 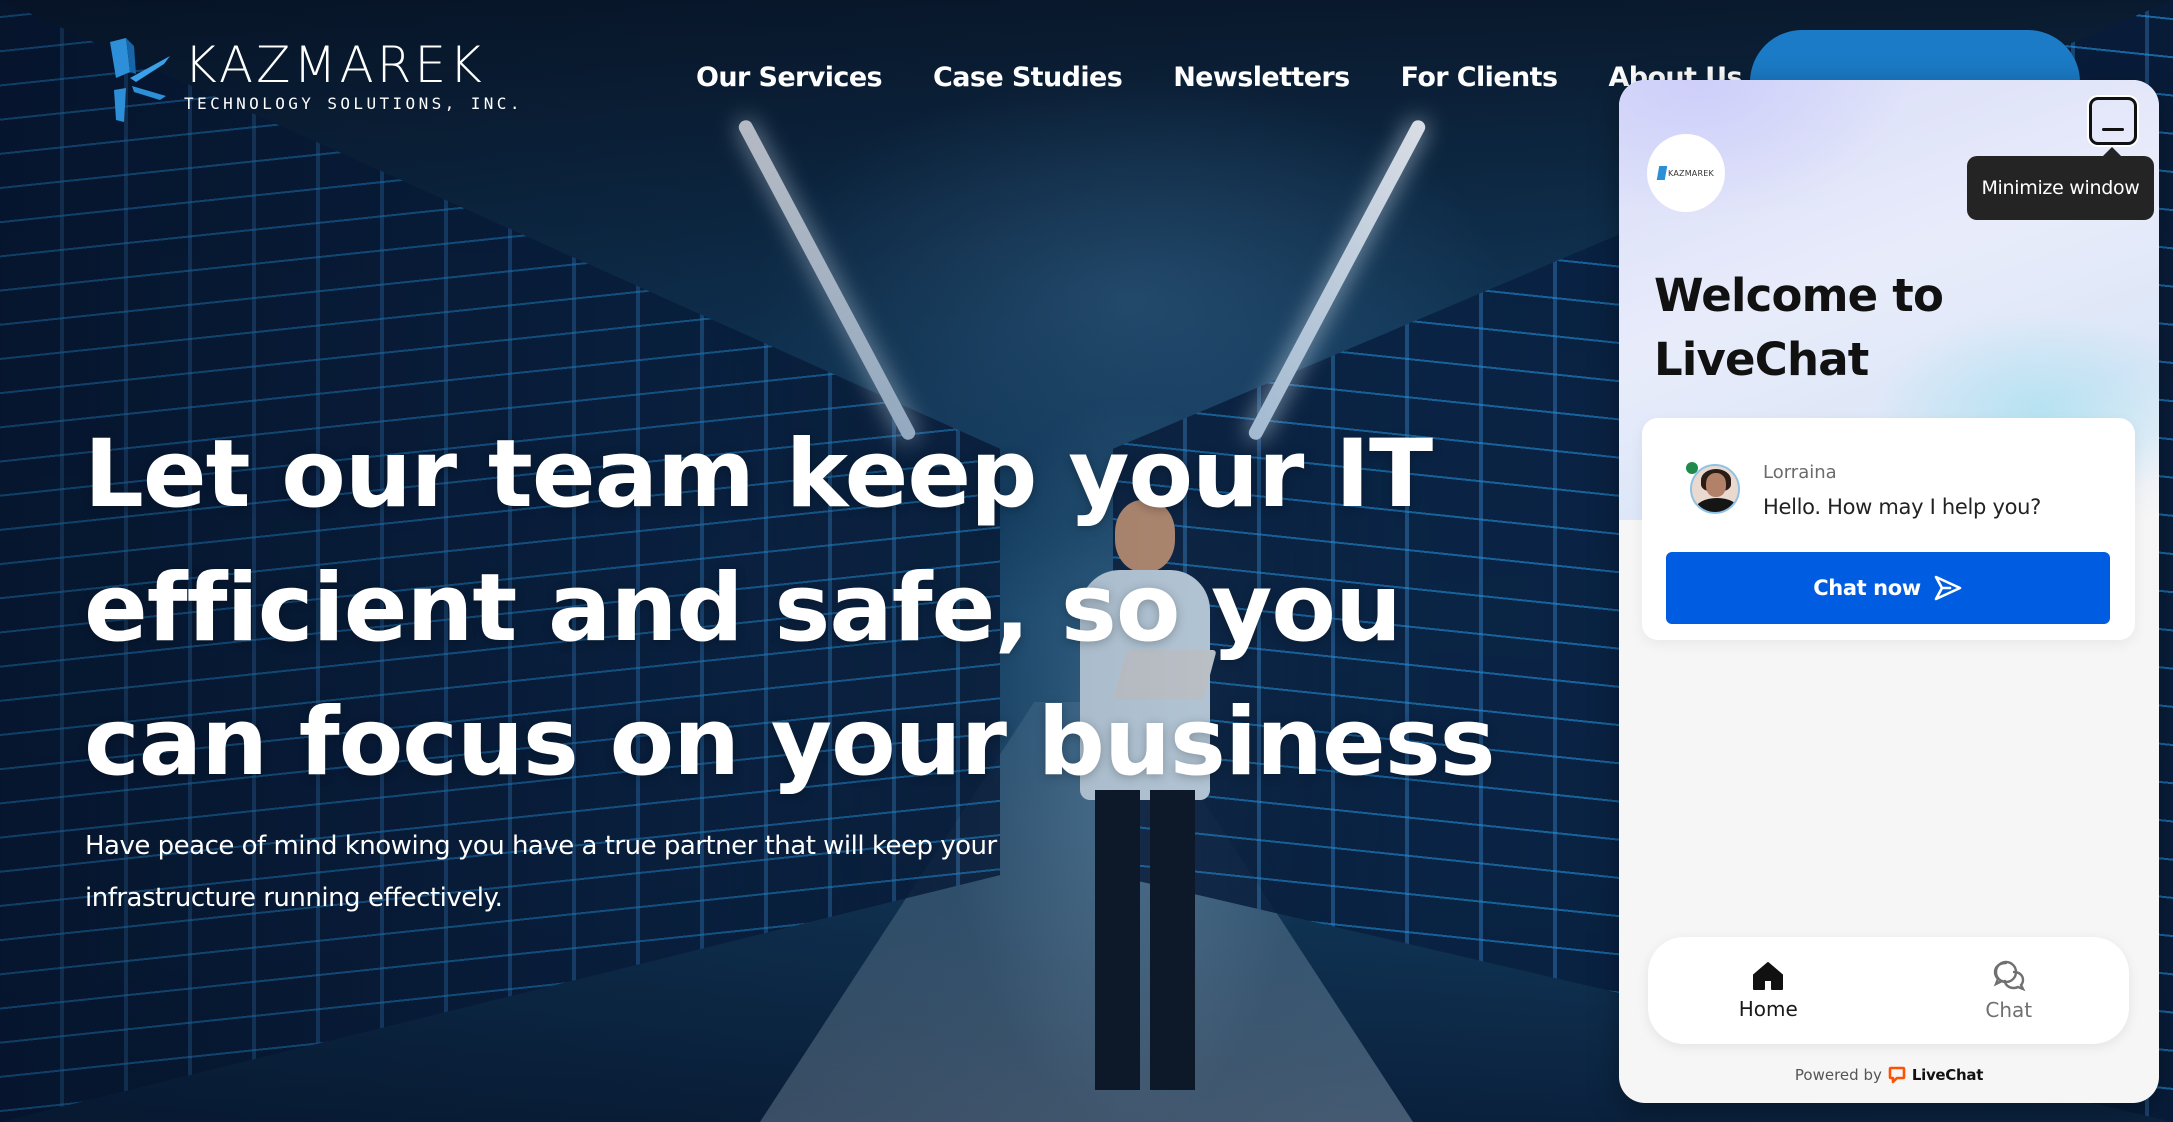 I want to click on logo-name: KAZMAREK, so click(x=334, y=65).